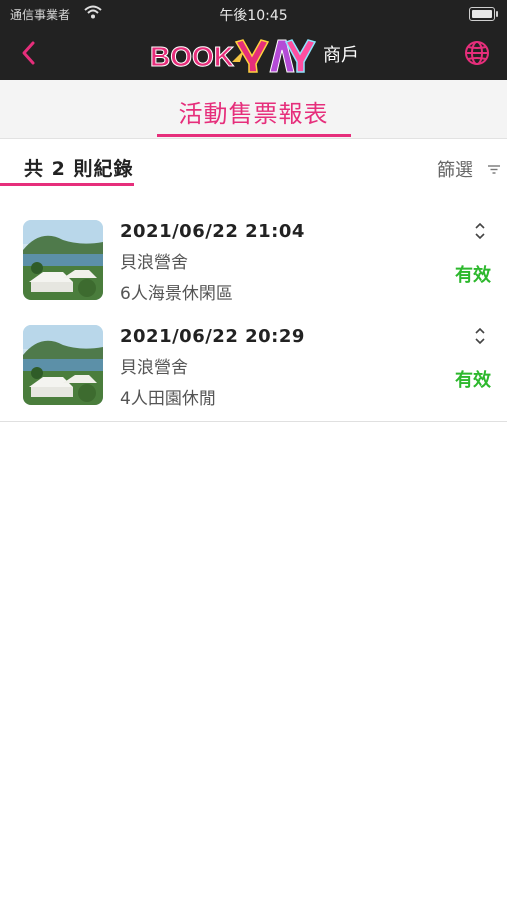 The width and height of the screenshot is (507, 900). I want to click on page-header: 活動售票報表, so click(253, 109).